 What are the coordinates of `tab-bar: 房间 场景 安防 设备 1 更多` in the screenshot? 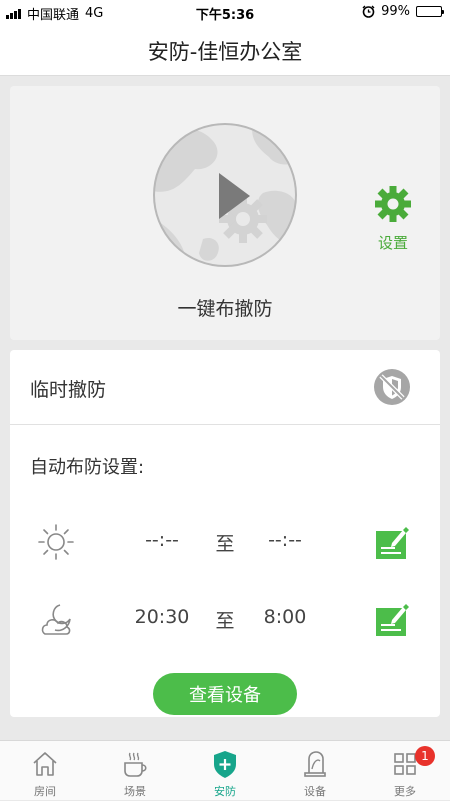 It's located at (225, 770).